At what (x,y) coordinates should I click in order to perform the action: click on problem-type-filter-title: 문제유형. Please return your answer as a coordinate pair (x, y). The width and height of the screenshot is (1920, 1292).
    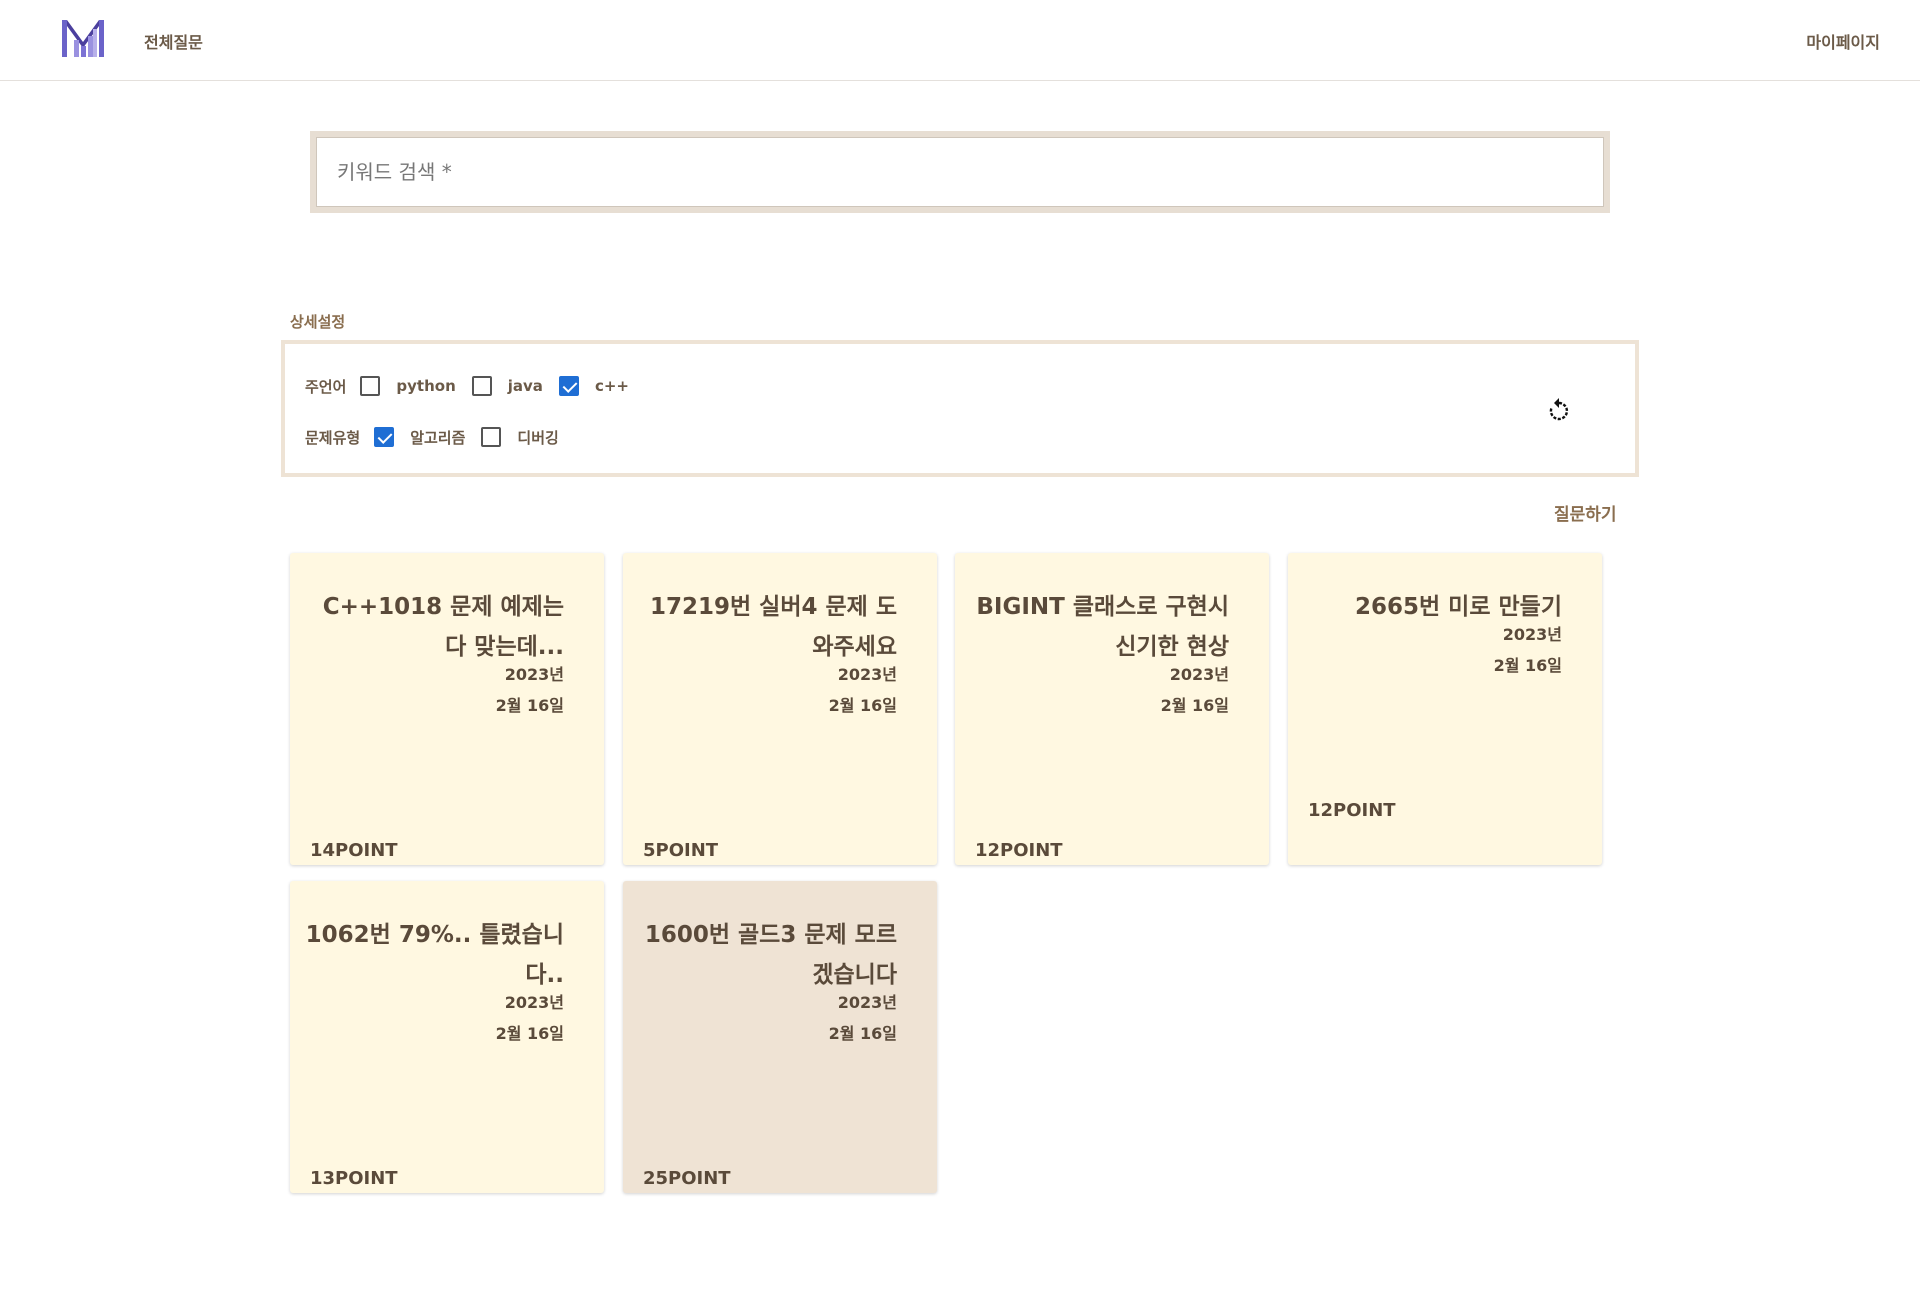
    Looking at the image, I should click on (333, 437).